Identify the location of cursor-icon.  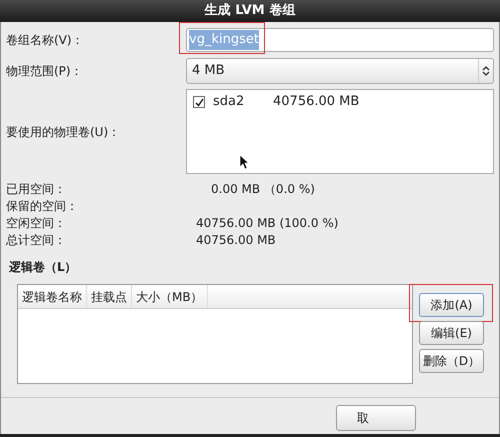
(244, 162).